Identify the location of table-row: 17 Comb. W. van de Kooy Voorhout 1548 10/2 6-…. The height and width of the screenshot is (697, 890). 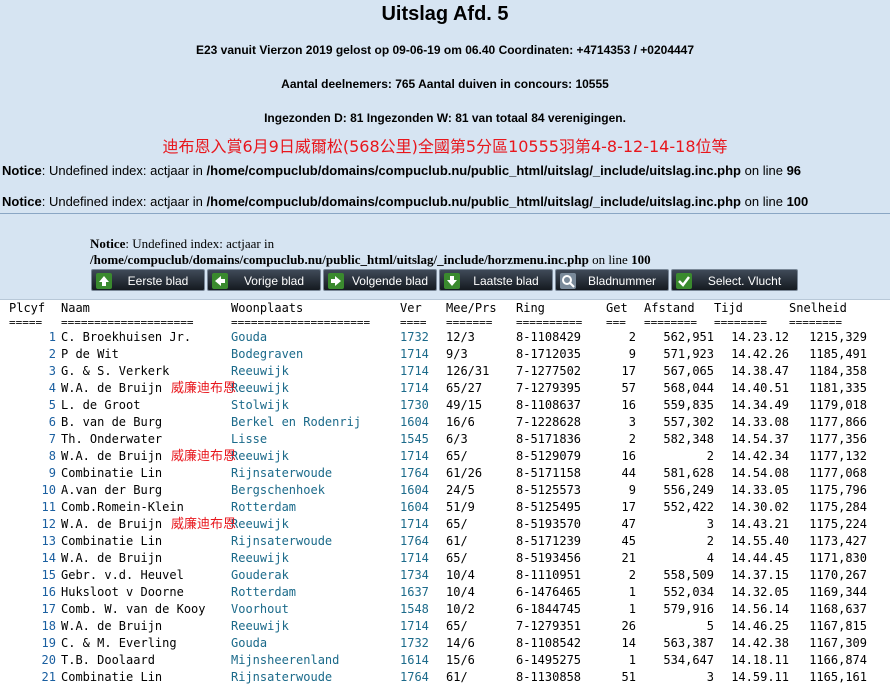
(435, 609).